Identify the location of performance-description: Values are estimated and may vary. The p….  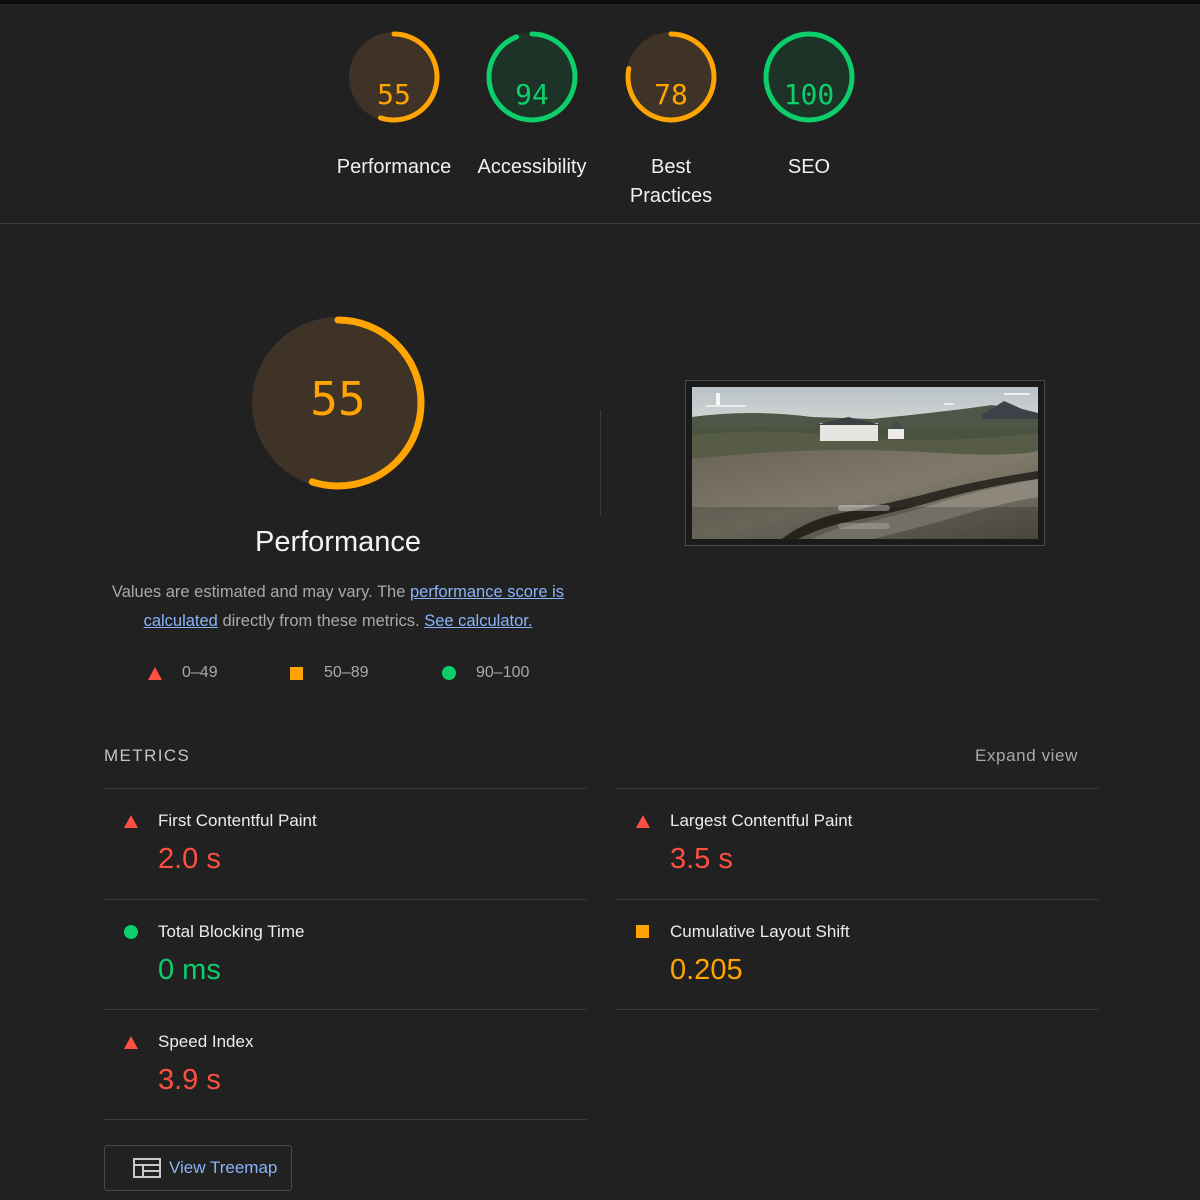
(338, 607).